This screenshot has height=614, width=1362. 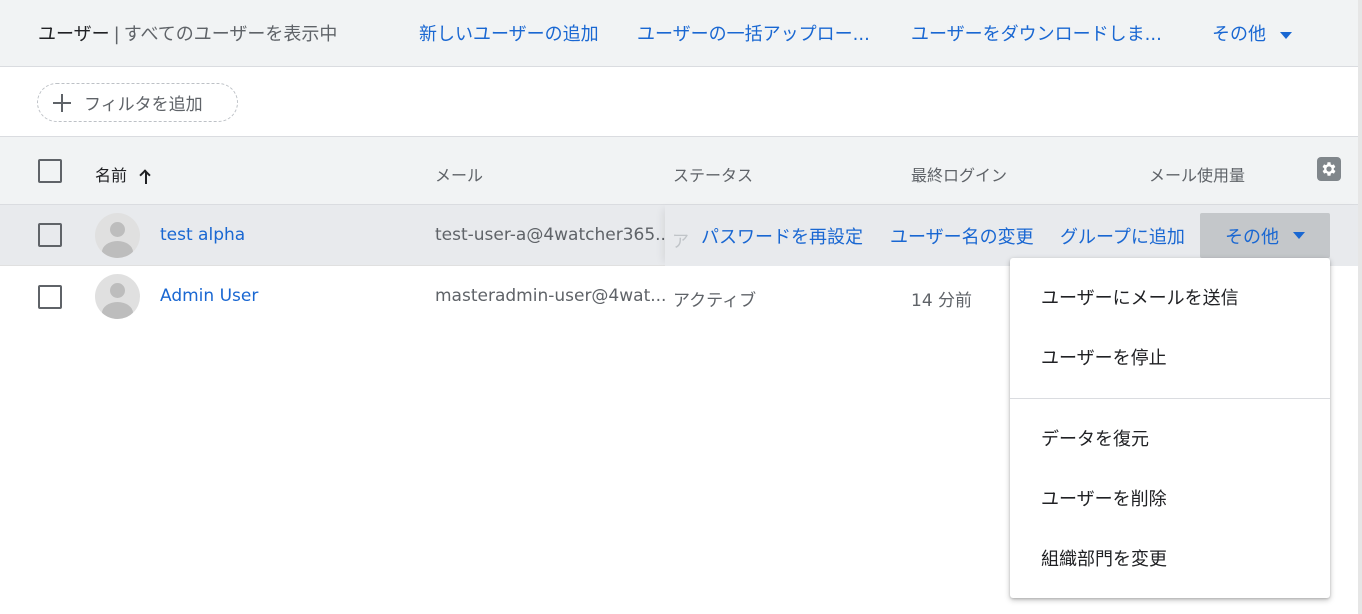 What do you see at coordinates (713, 174) in the screenshot?
I see `column-header-status: ステータス` at bounding box center [713, 174].